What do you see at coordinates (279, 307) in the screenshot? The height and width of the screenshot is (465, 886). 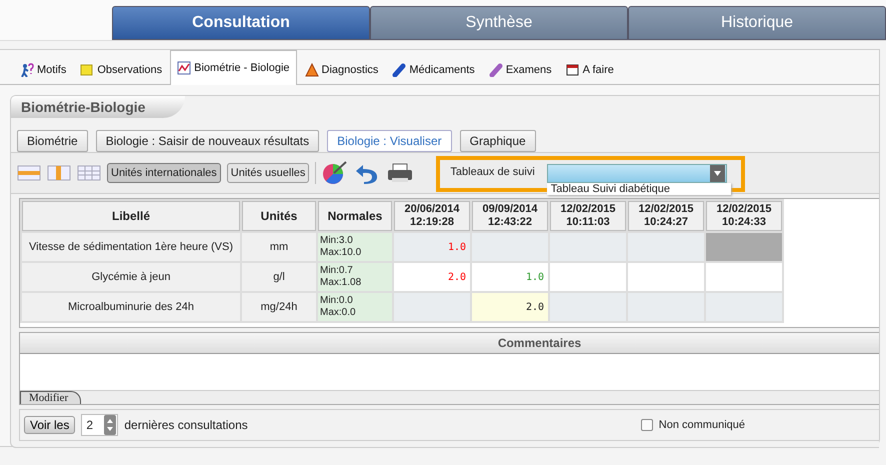 I see `table-cell: mg/24h` at bounding box center [279, 307].